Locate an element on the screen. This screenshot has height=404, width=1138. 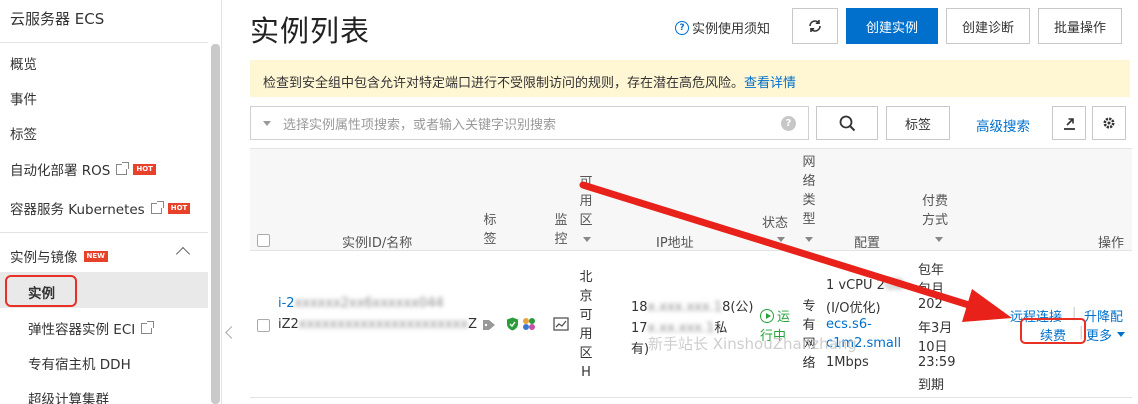
config-blurred: GB is located at coordinates (894, 285).